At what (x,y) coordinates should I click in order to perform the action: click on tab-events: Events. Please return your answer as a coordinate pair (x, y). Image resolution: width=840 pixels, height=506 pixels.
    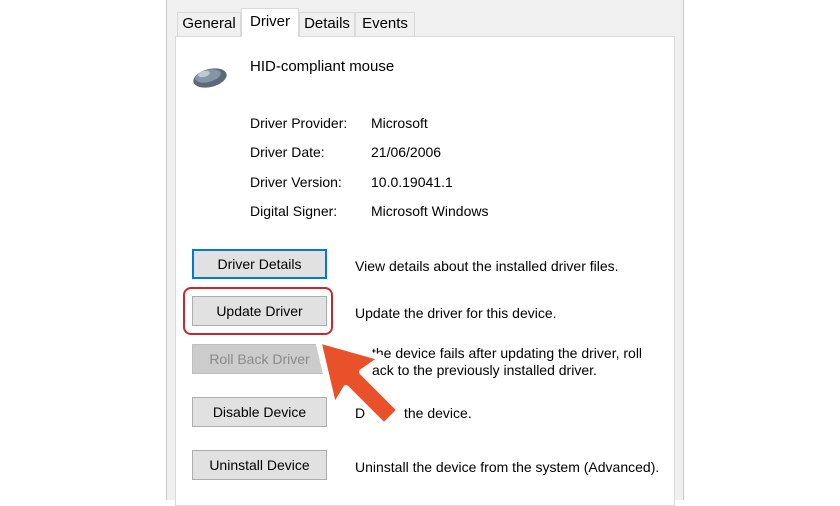
    Looking at the image, I should click on (385, 24).